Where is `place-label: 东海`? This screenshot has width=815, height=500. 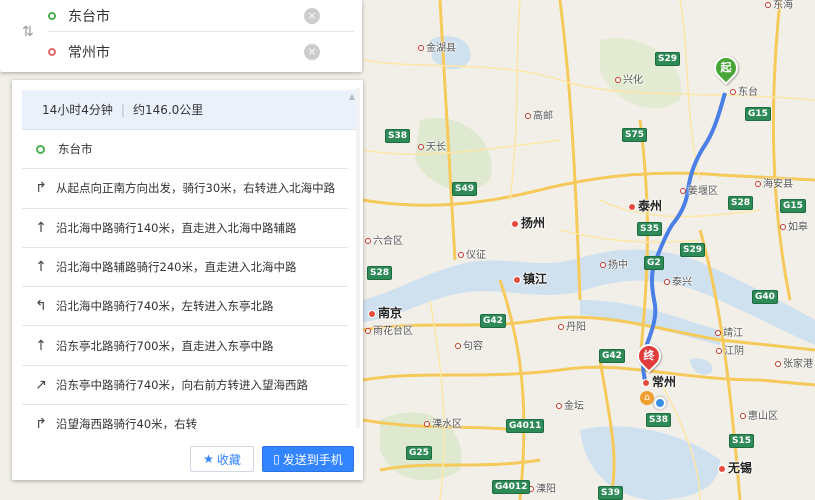
place-label: 东海 is located at coordinates (779, 6).